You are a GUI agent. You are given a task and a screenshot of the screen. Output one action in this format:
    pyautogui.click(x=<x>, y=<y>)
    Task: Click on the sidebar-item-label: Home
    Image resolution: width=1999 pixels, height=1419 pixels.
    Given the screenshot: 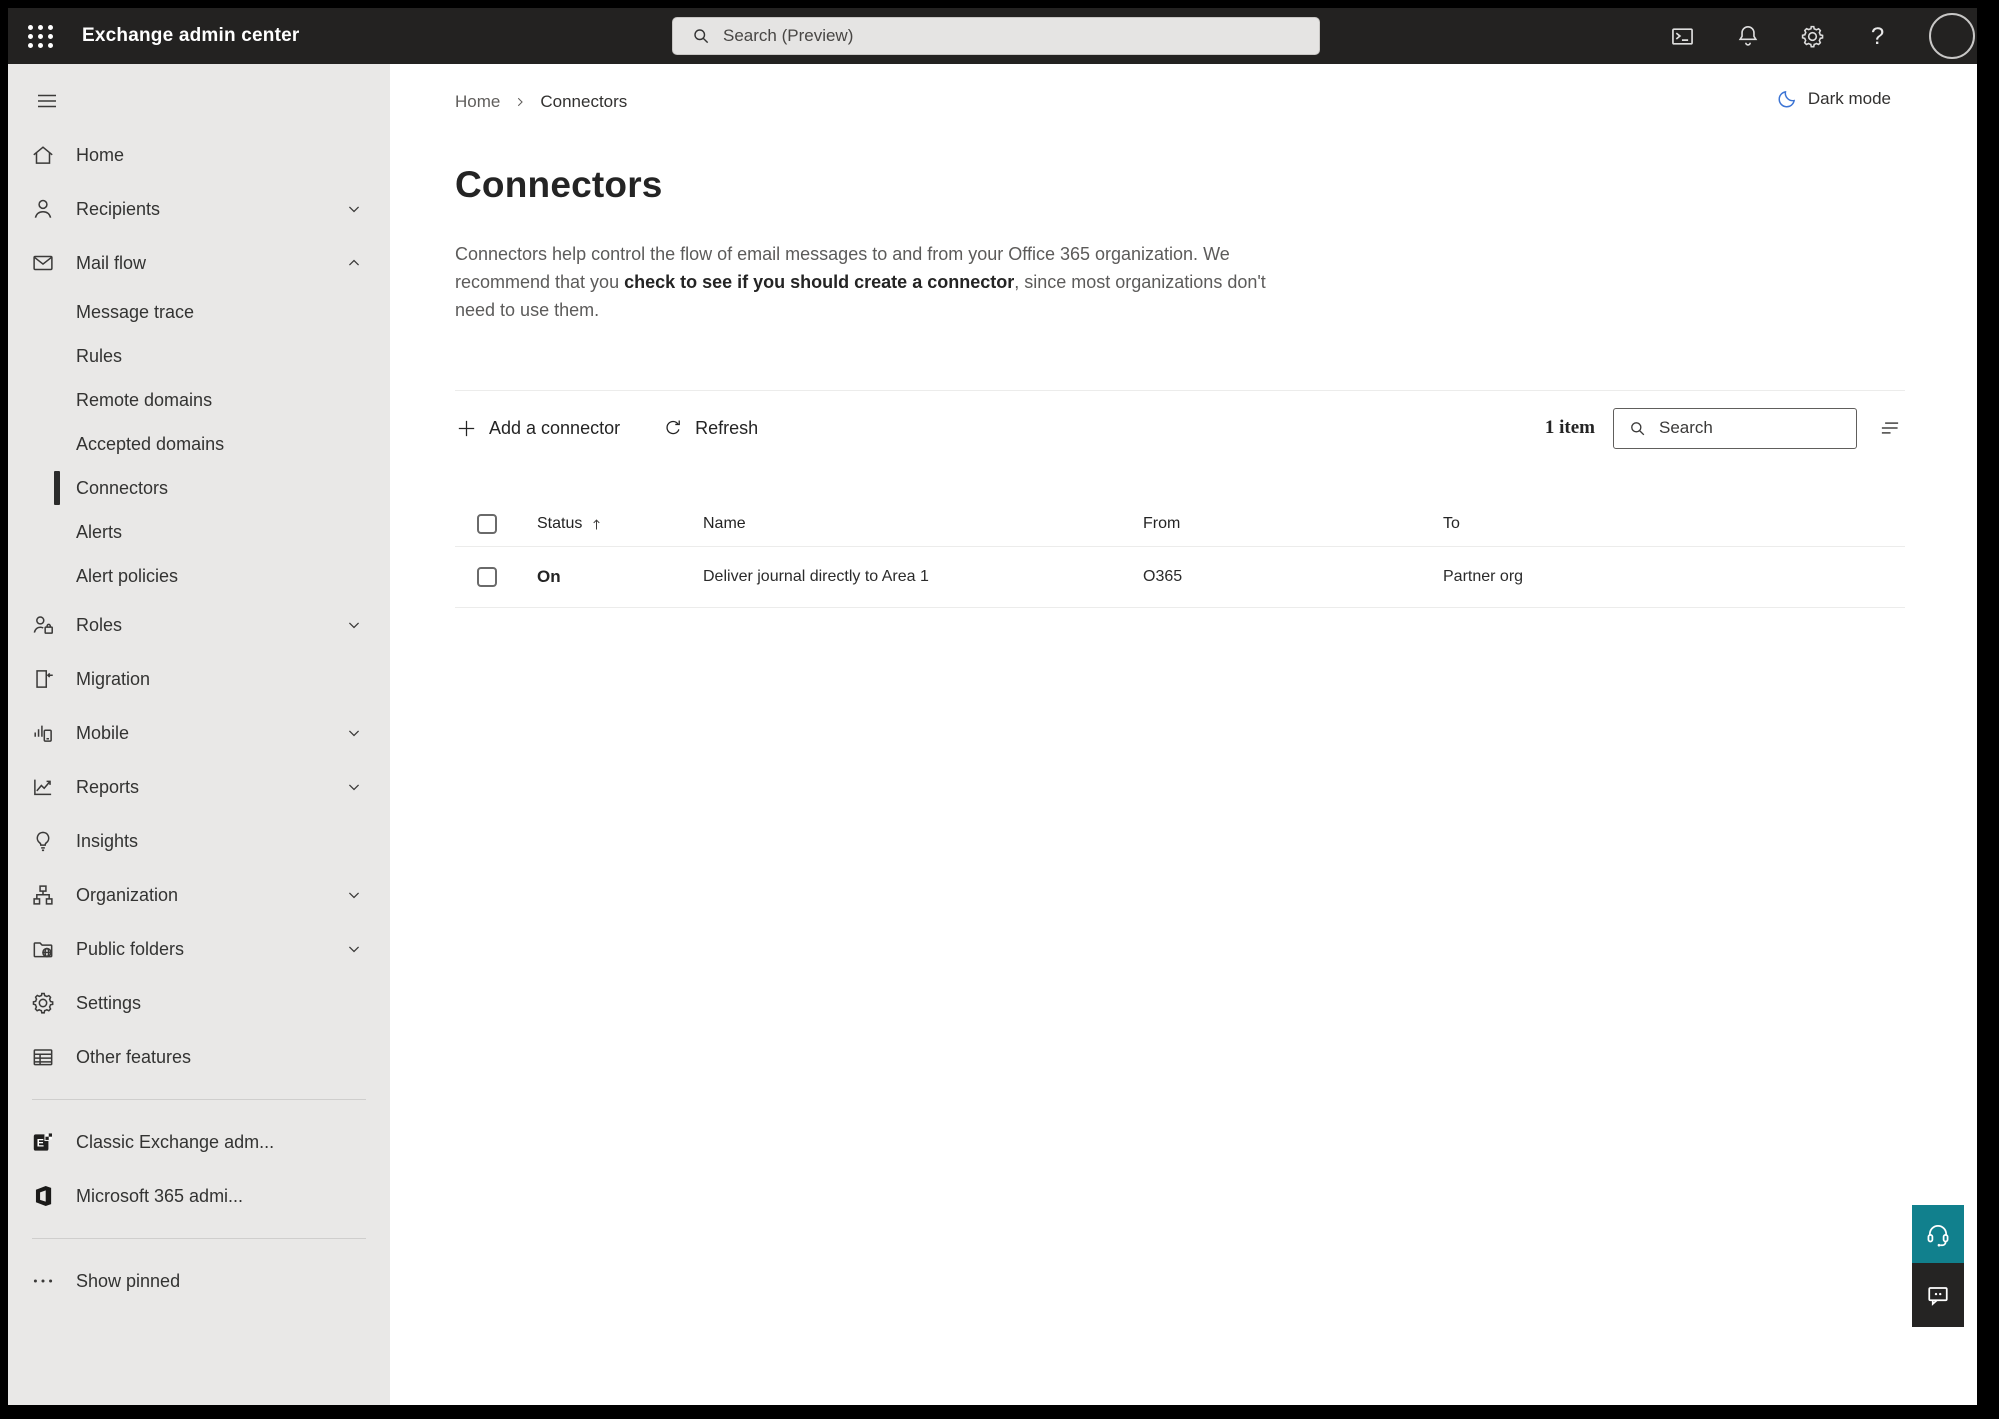 What is the action you would take?
    pyautogui.click(x=100, y=154)
    